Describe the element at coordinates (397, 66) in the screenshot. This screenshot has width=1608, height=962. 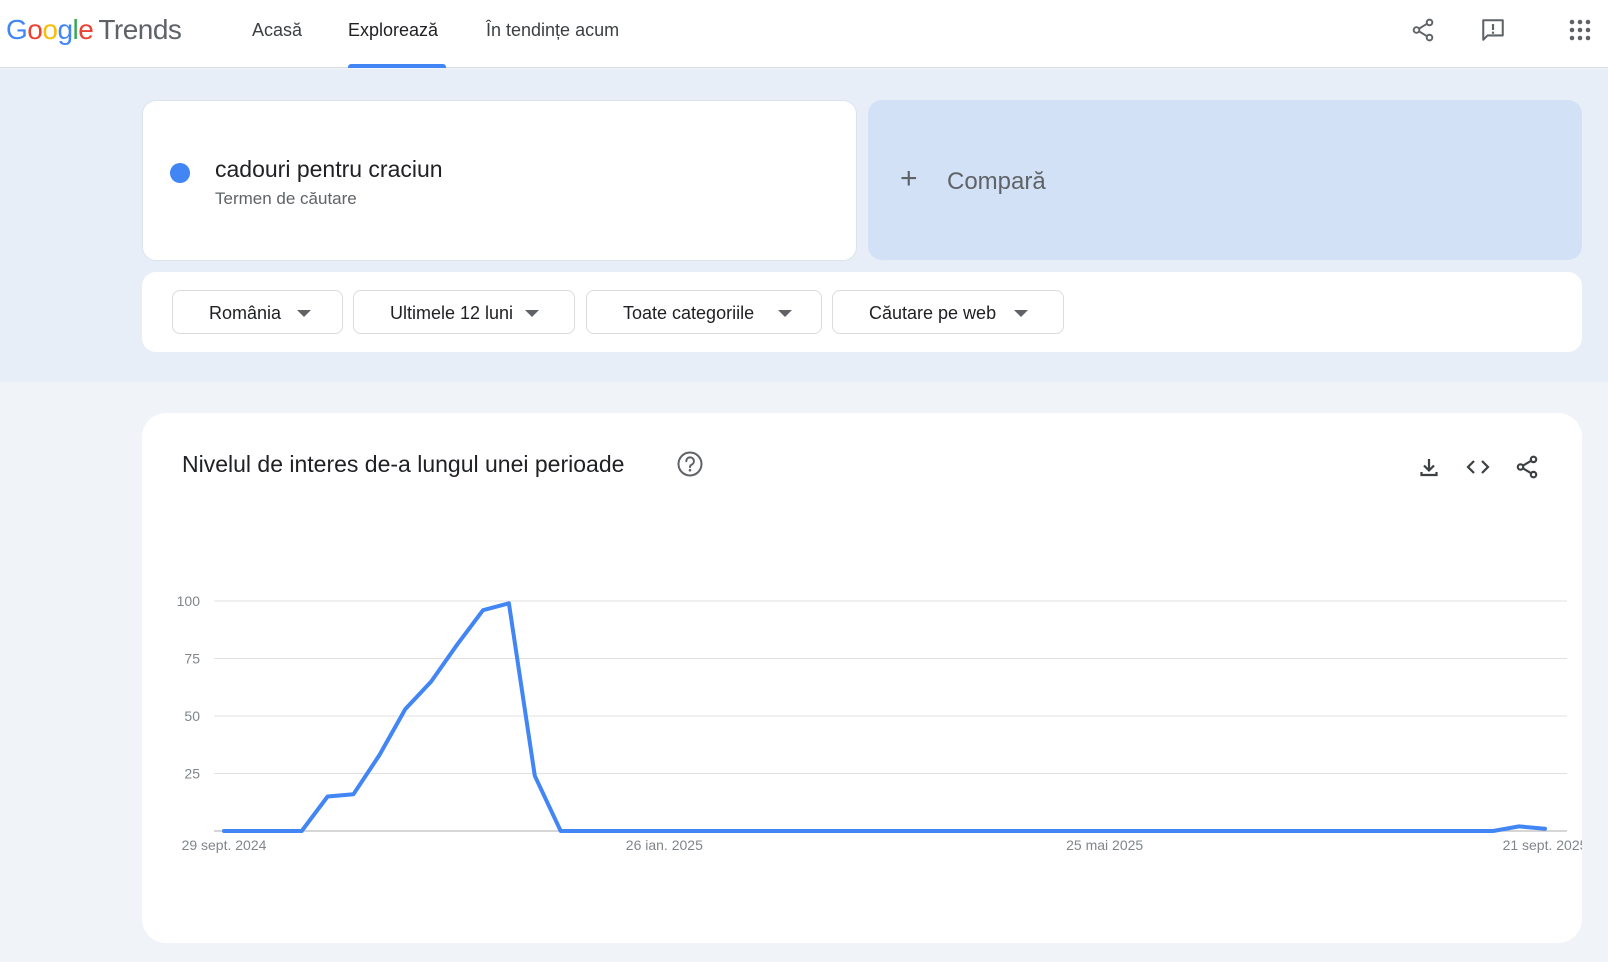
I see `active-tab-indicator` at that location.